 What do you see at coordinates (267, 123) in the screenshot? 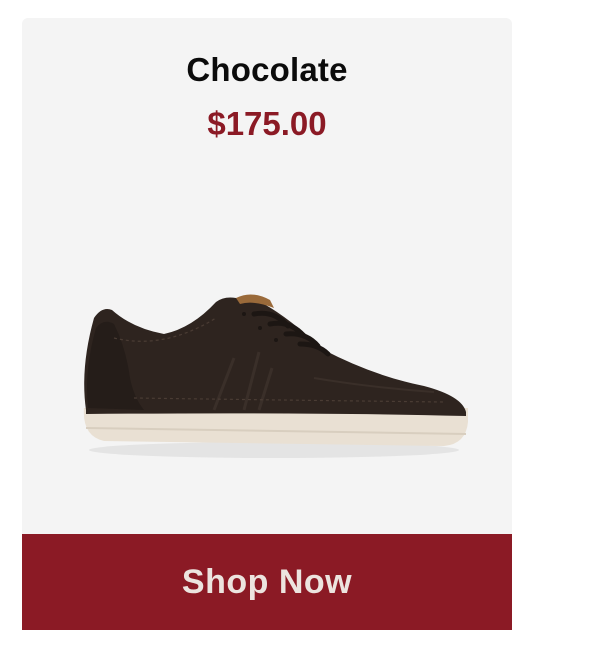
I see `product-price: $175.00` at bounding box center [267, 123].